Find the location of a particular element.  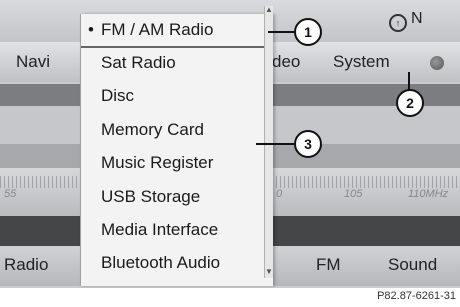

scroll-down-icon: ▼ is located at coordinates (269, 272).